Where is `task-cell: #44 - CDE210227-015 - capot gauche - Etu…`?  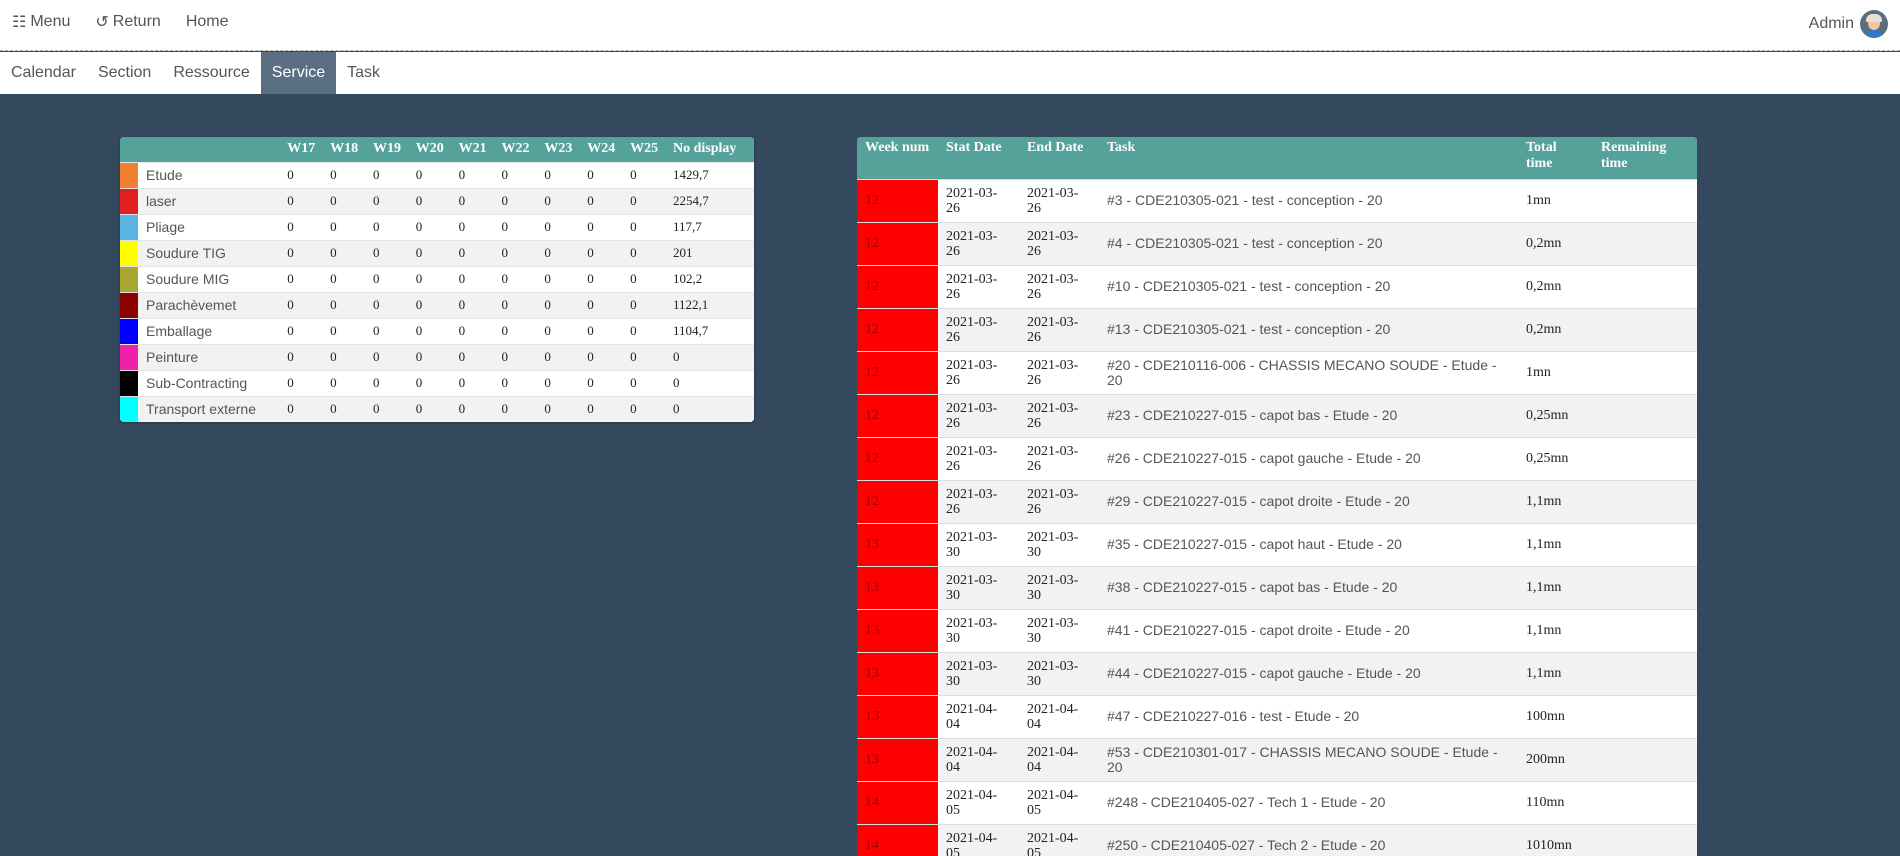
task-cell: #44 - CDE210227-015 - capot gauche - Etu… is located at coordinates (1308, 673).